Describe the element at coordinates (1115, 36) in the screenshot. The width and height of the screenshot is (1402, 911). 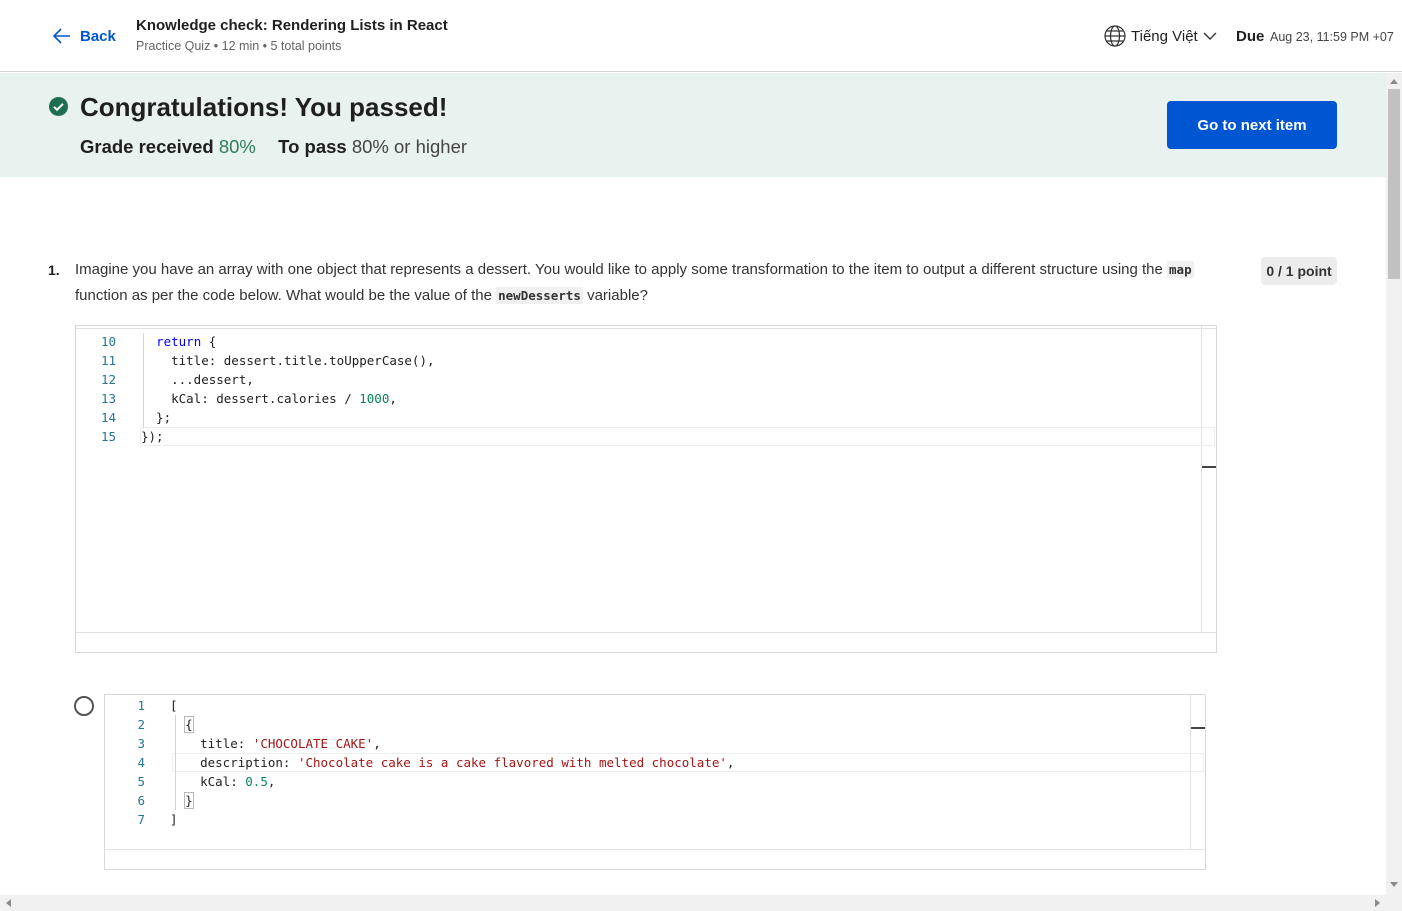
I see `globe-icon` at that location.